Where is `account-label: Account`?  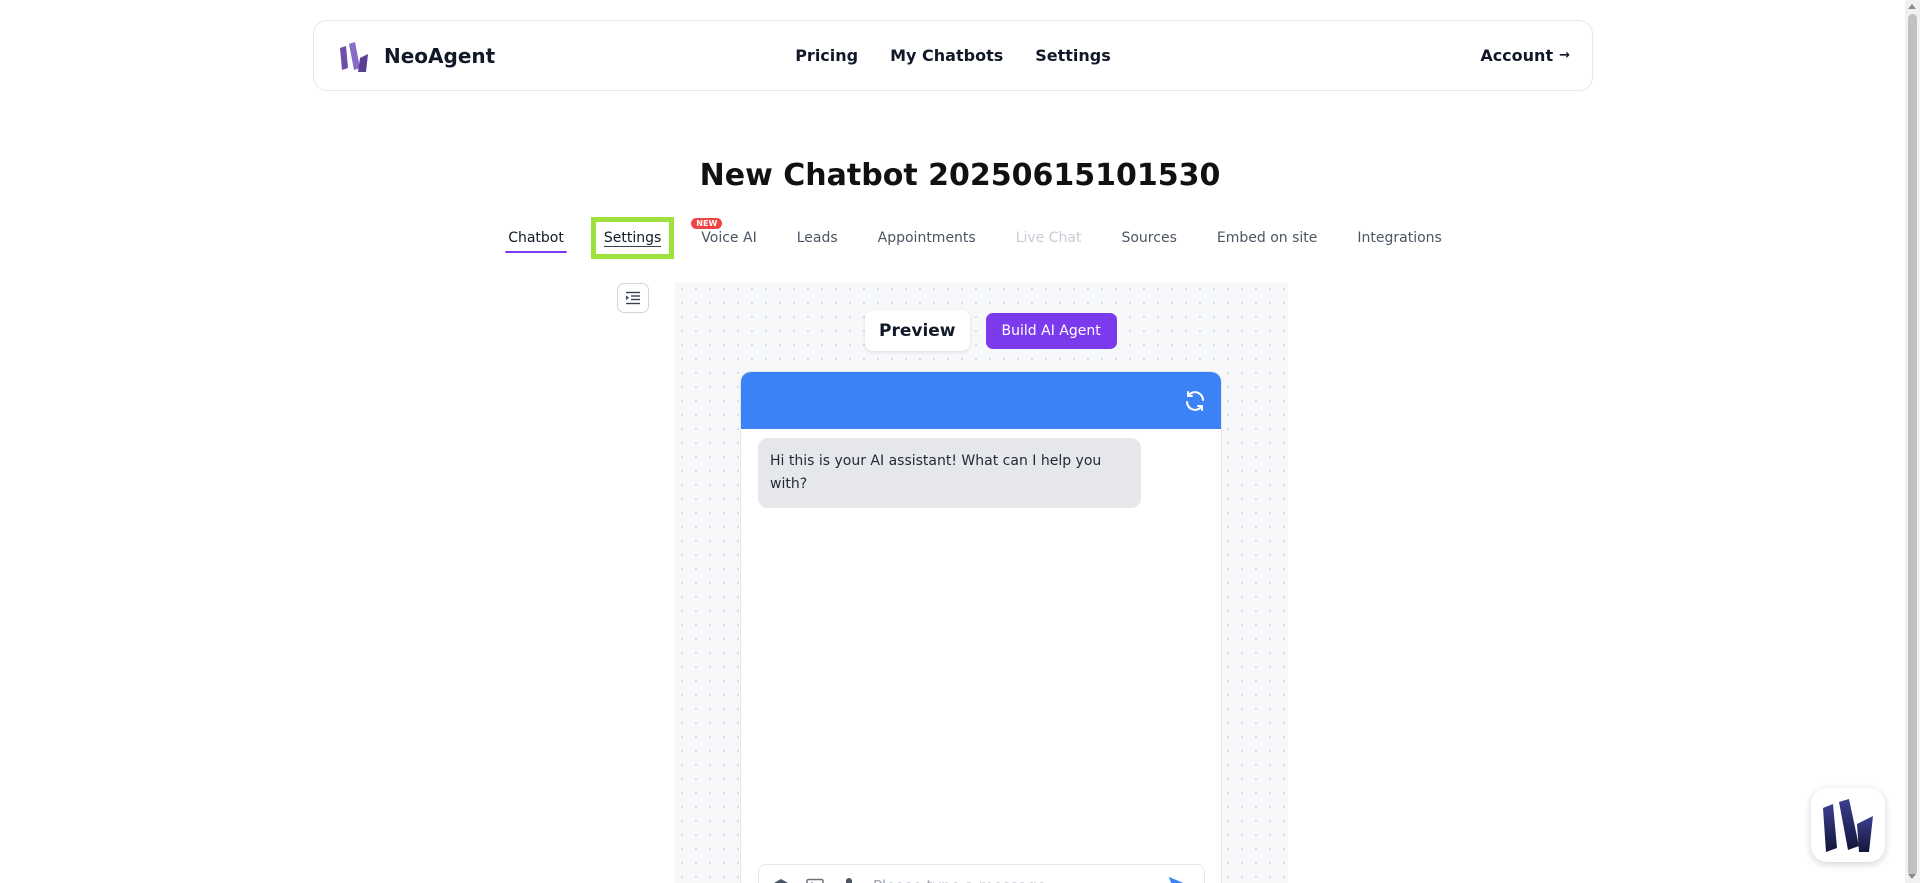
account-label: Account is located at coordinates (1517, 55).